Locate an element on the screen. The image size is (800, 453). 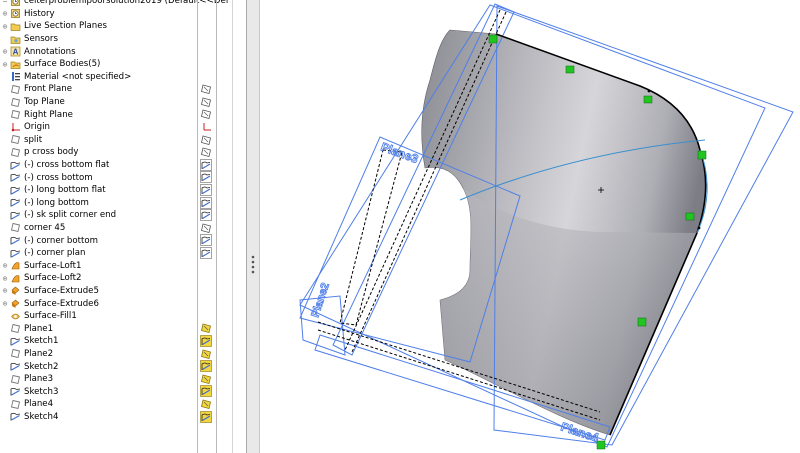
tree-item-front-plane: Front Plane is located at coordinates (123, 89).